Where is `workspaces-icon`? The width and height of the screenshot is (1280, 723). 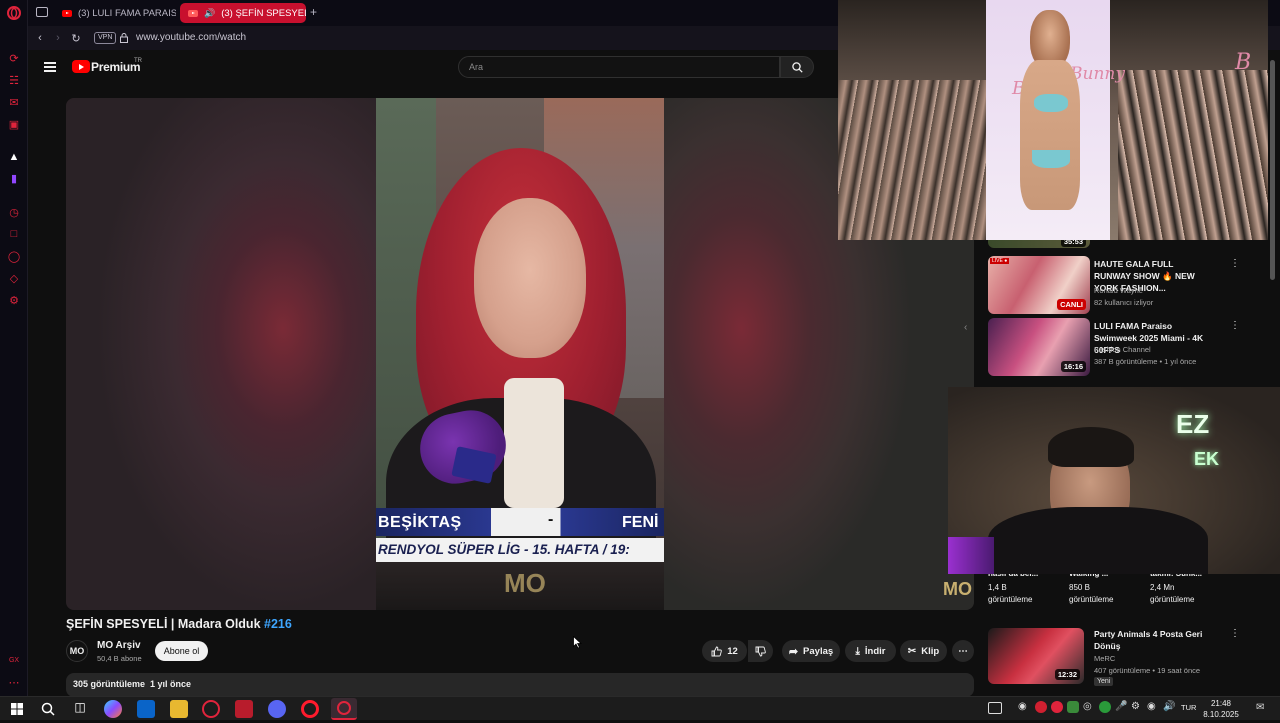 workspaces-icon is located at coordinates (42, 12).